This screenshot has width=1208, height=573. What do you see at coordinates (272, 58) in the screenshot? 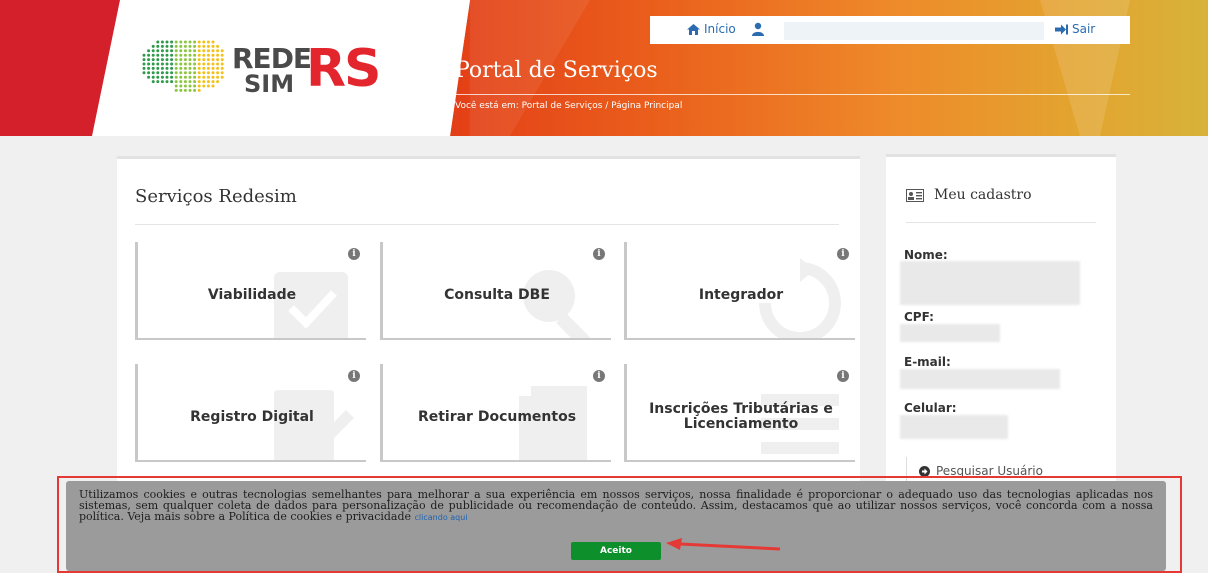
I see `logo-text-rede: REDE` at bounding box center [272, 58].